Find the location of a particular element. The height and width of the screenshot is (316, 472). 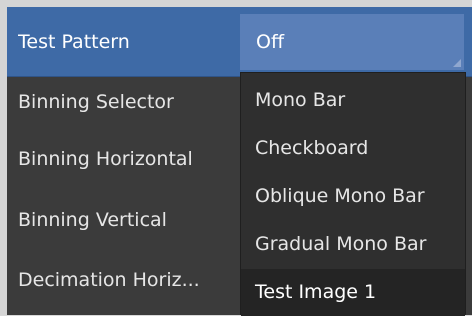

option-test-image-1: Test Image 1 is located at coordinates (353, 292).